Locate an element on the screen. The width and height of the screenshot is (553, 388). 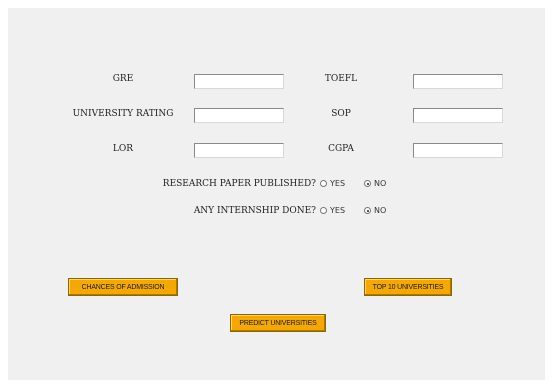
university-rating-input is located at coordinates (239, 115).